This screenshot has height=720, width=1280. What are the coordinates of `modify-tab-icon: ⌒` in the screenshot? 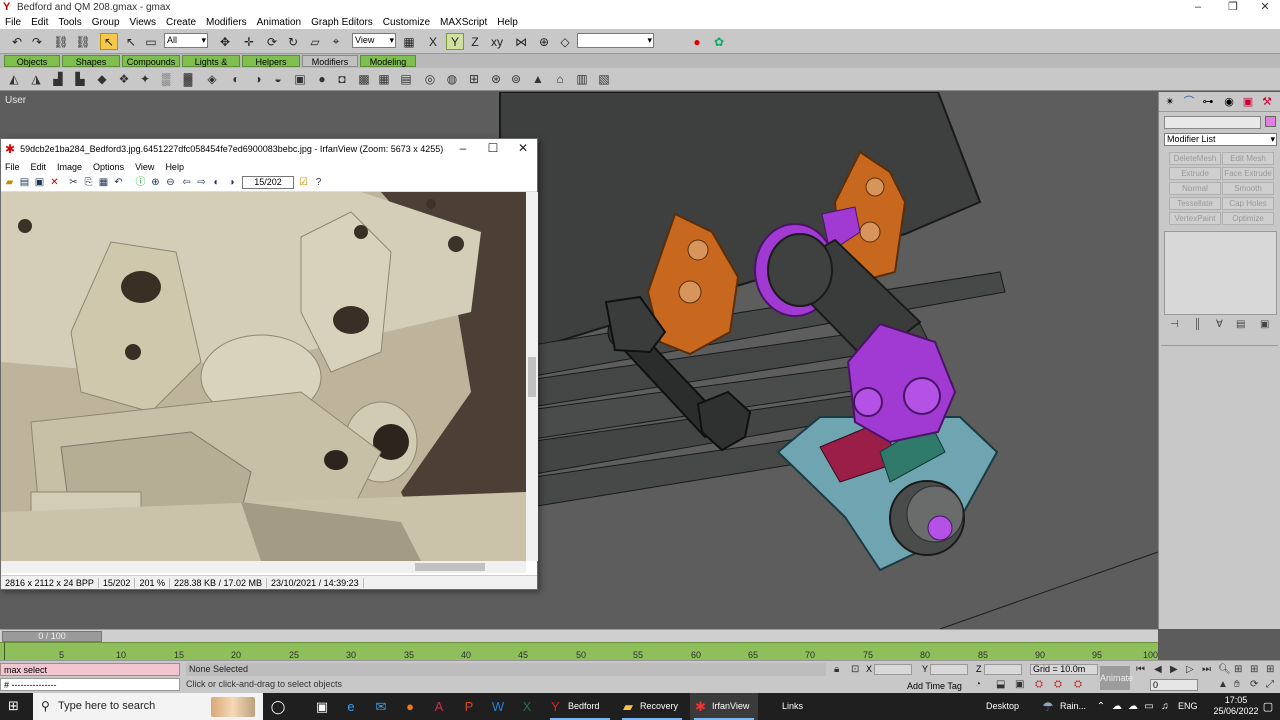 It's located at (1189, 102).